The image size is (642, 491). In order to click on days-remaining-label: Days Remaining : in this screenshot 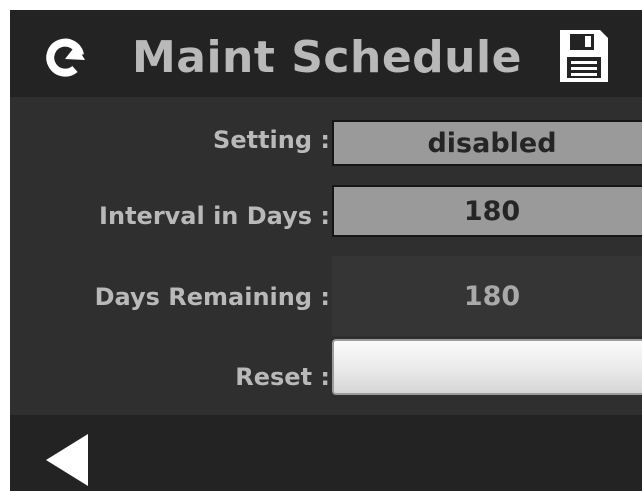, I will do `click(212, 297)`.